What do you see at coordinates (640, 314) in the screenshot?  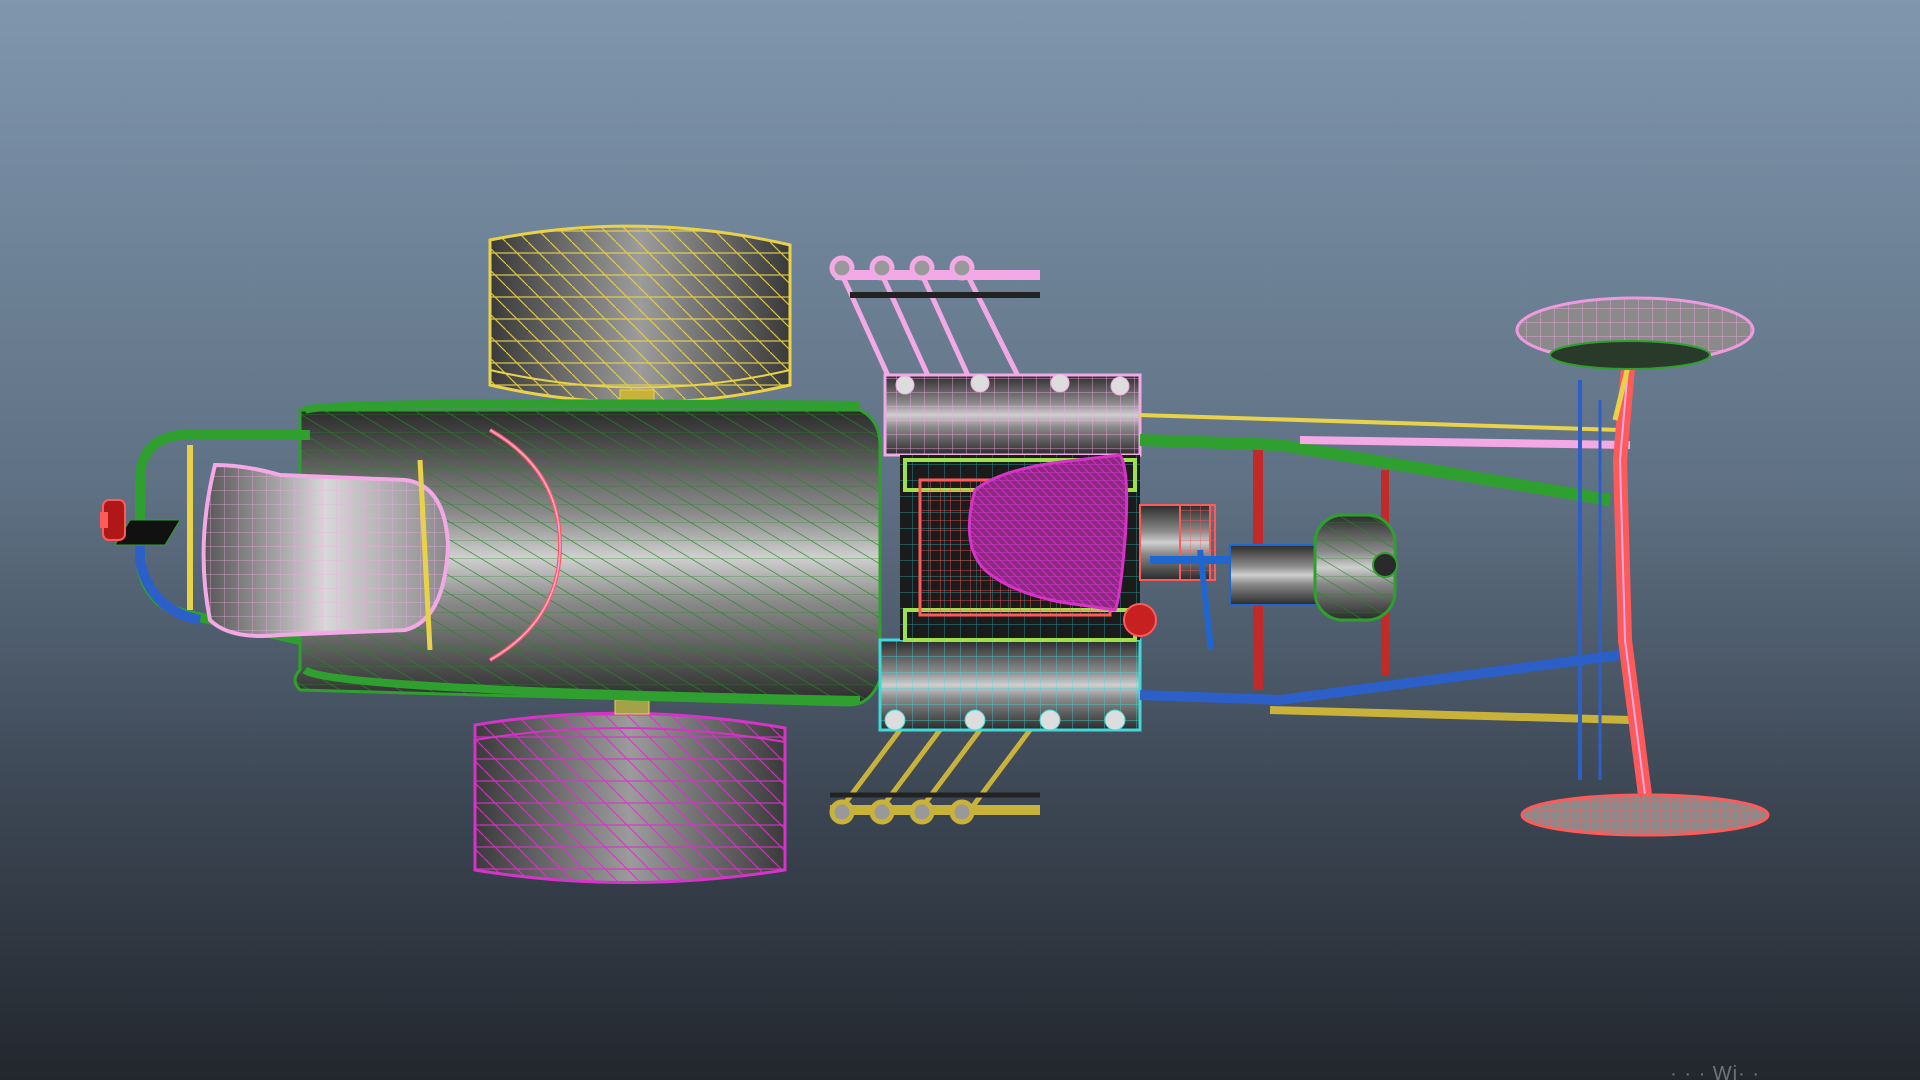 I see `rear-tire-top` at bounding box center [640, 314].